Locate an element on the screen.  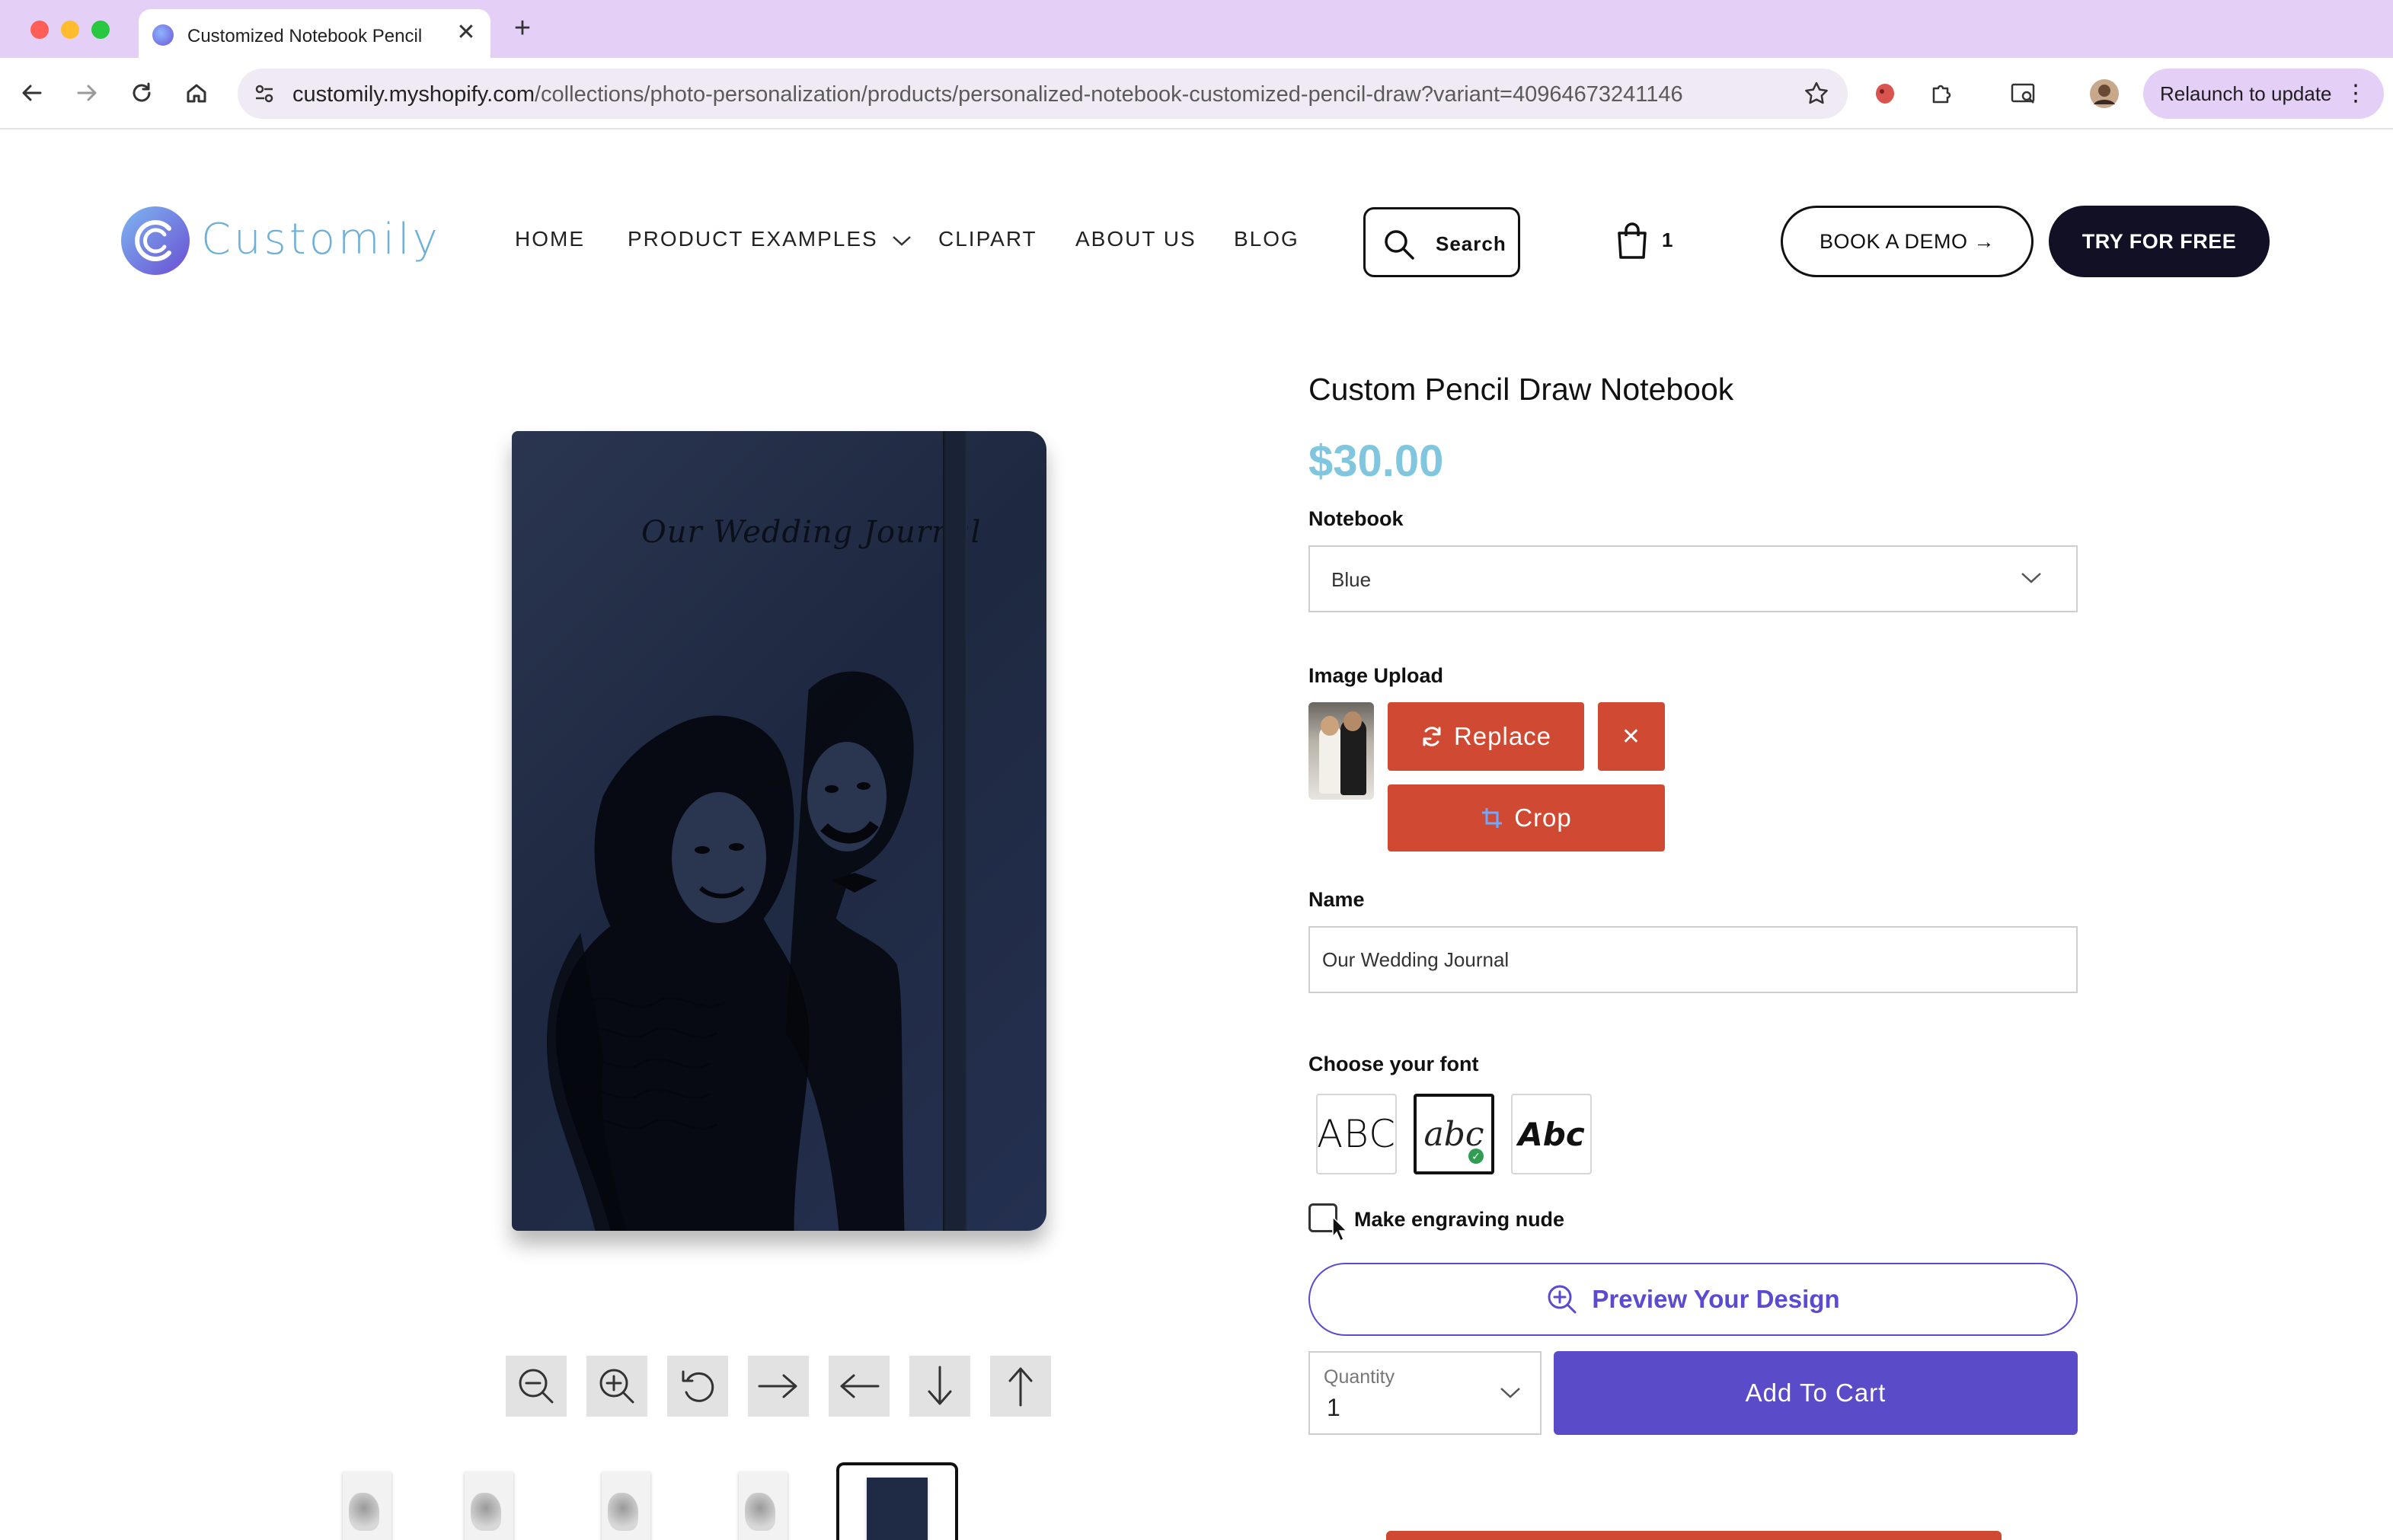
zoom-in-button is located at coordinates (616, 1386).